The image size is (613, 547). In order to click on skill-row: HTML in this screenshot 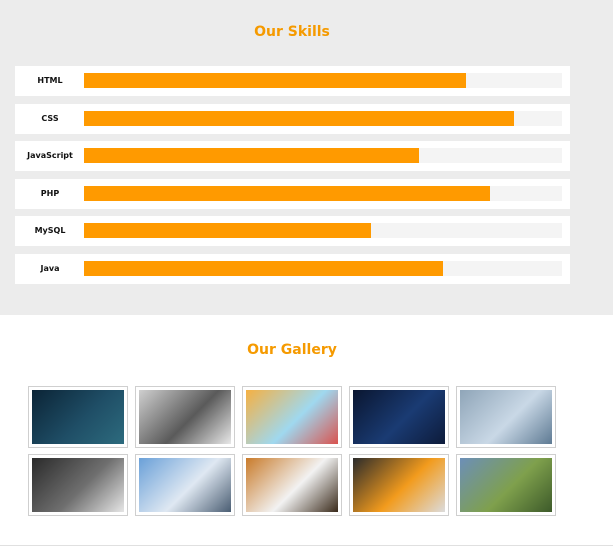, I will do `click(292, 81)`.